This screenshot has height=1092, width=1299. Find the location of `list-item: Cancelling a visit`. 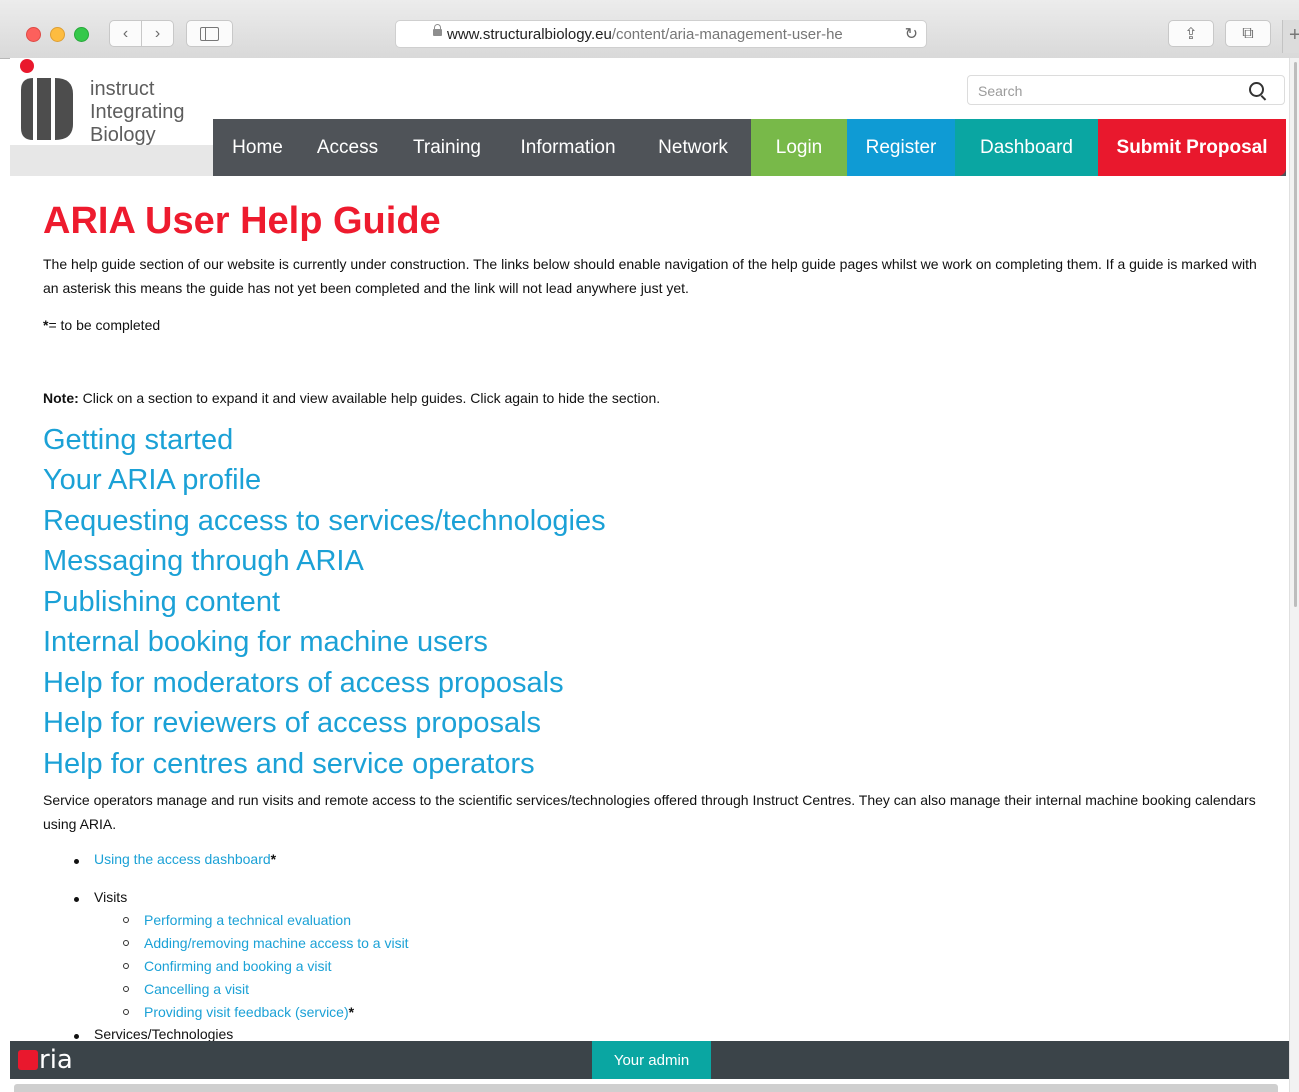

list-item: Cancelling a visit is located at coordinates (186, 989).